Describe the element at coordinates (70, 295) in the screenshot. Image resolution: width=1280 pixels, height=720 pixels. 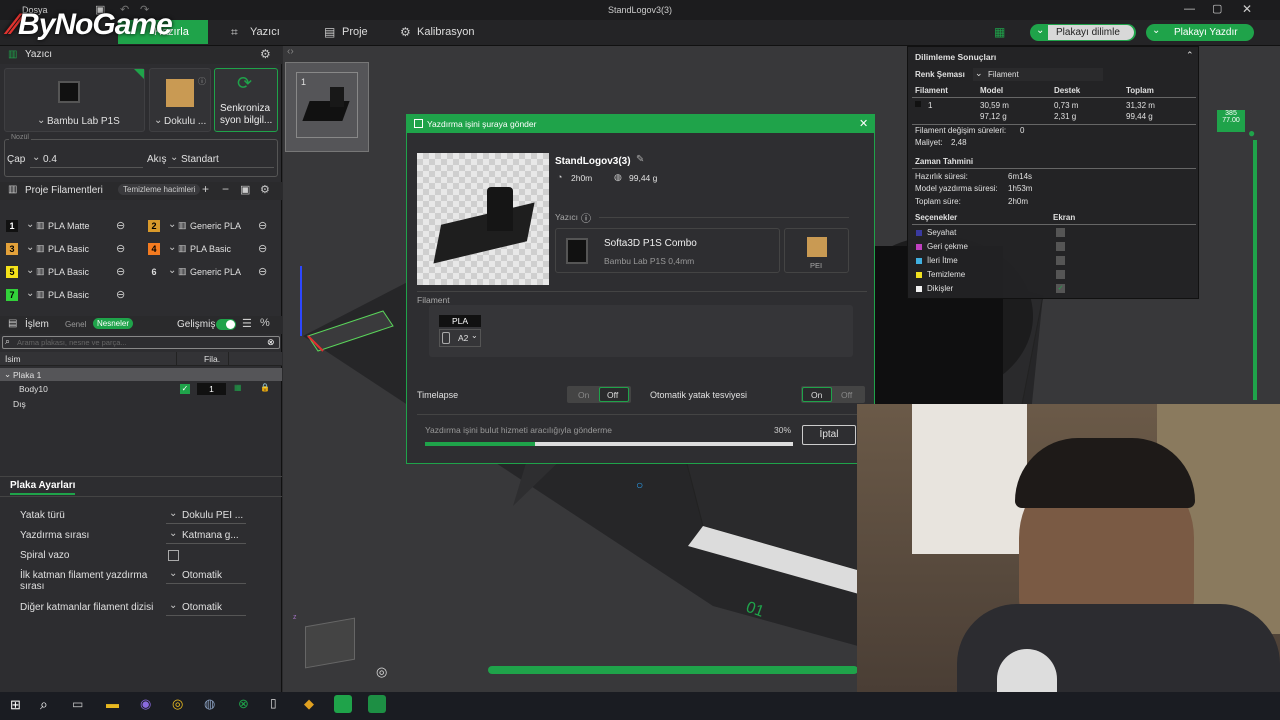
I see `filament-item: 7 ⌄ ▥ PLA Basic ⊖` at that location.